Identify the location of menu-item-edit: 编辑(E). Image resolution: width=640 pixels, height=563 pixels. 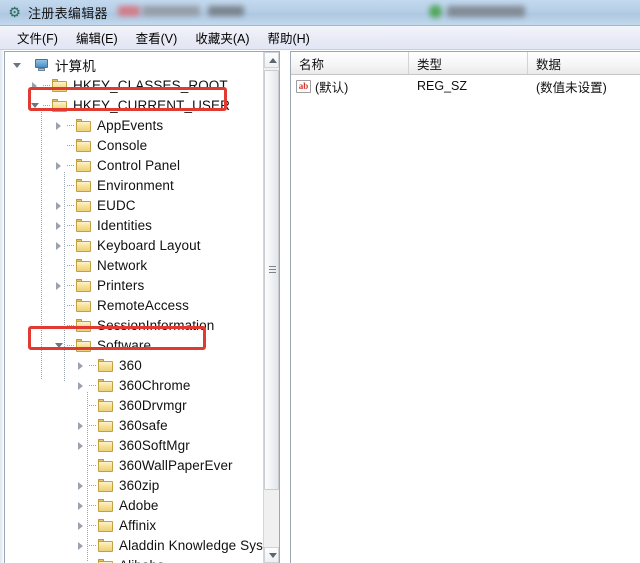
(97, 37).